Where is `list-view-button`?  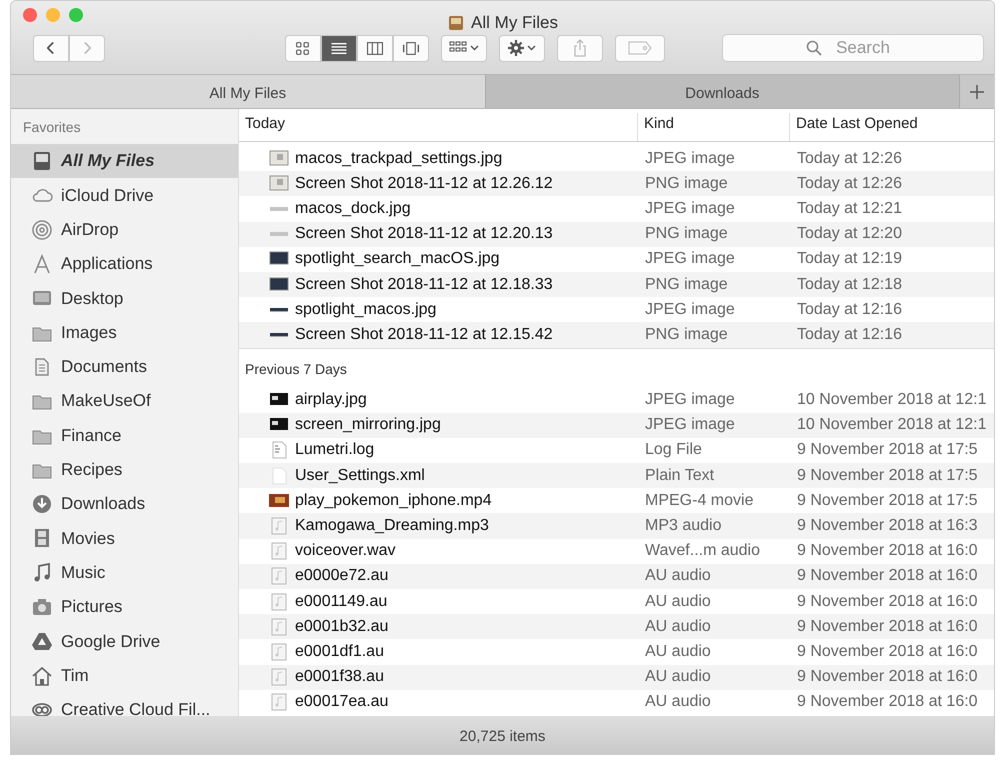
list-view-button is located at coordinates (339, 48).